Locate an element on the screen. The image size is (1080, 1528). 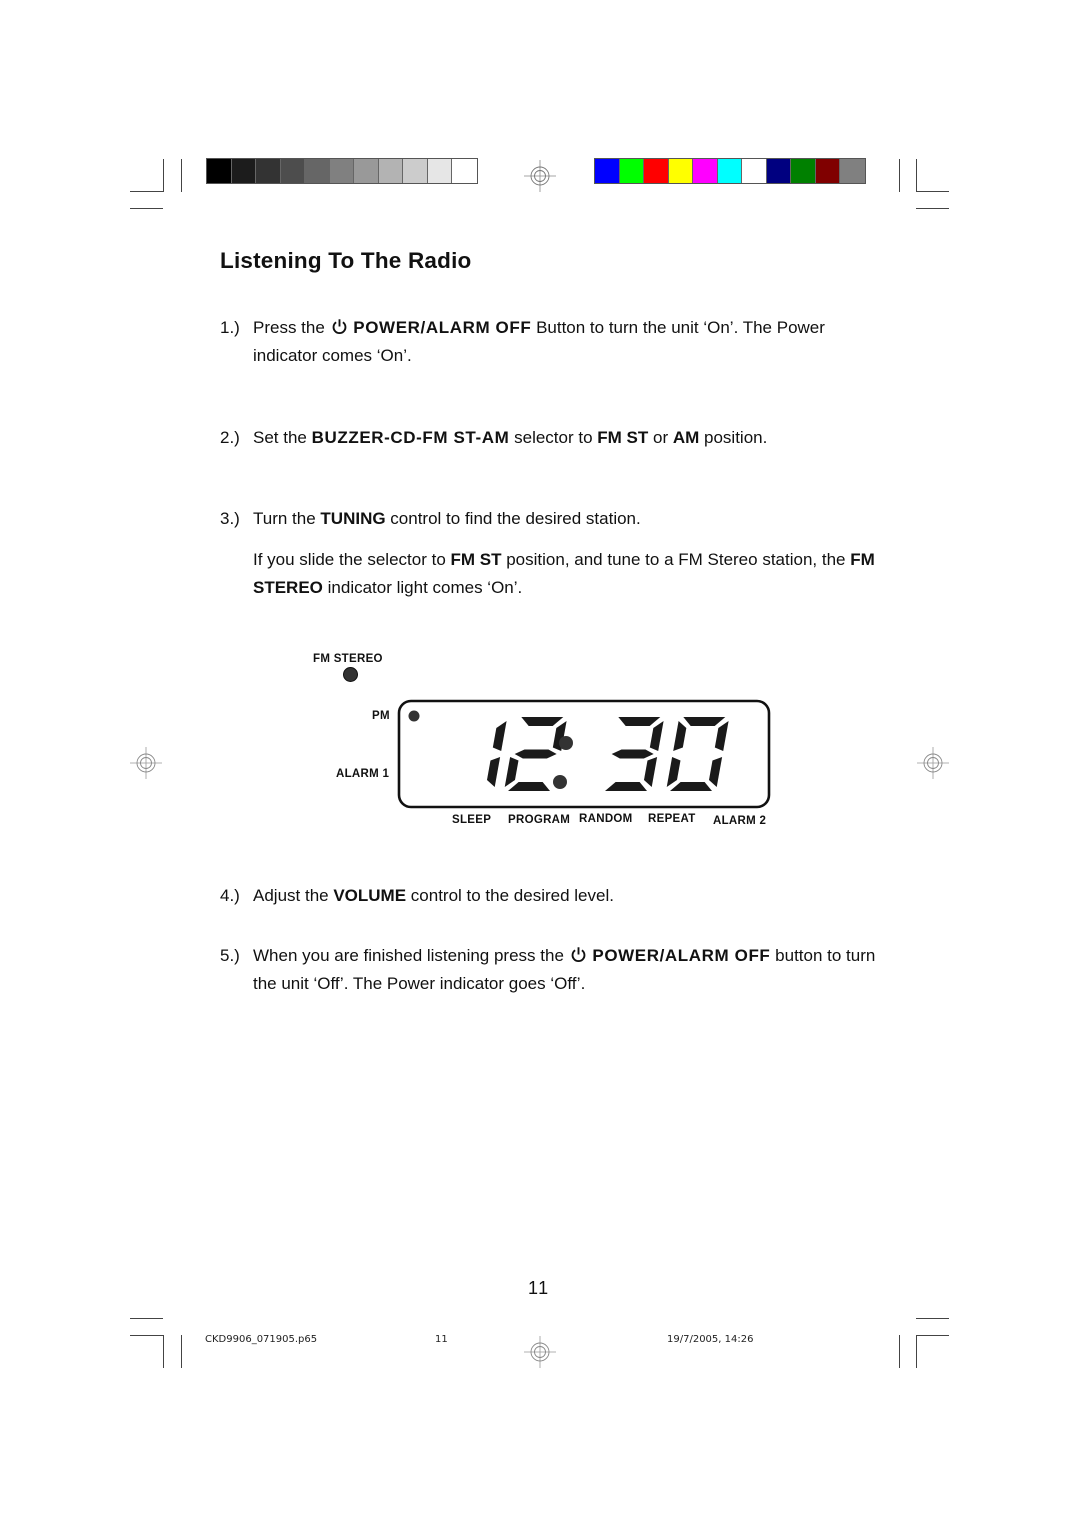
step-number: 1.) is located at coordinates (230, 327).